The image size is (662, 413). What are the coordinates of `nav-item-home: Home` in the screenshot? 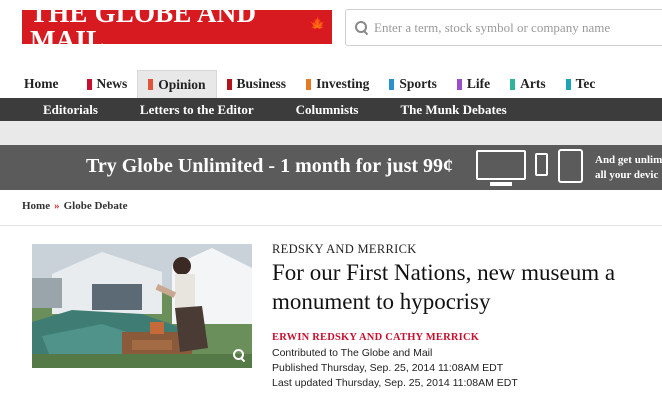 It's located at (38, 84).